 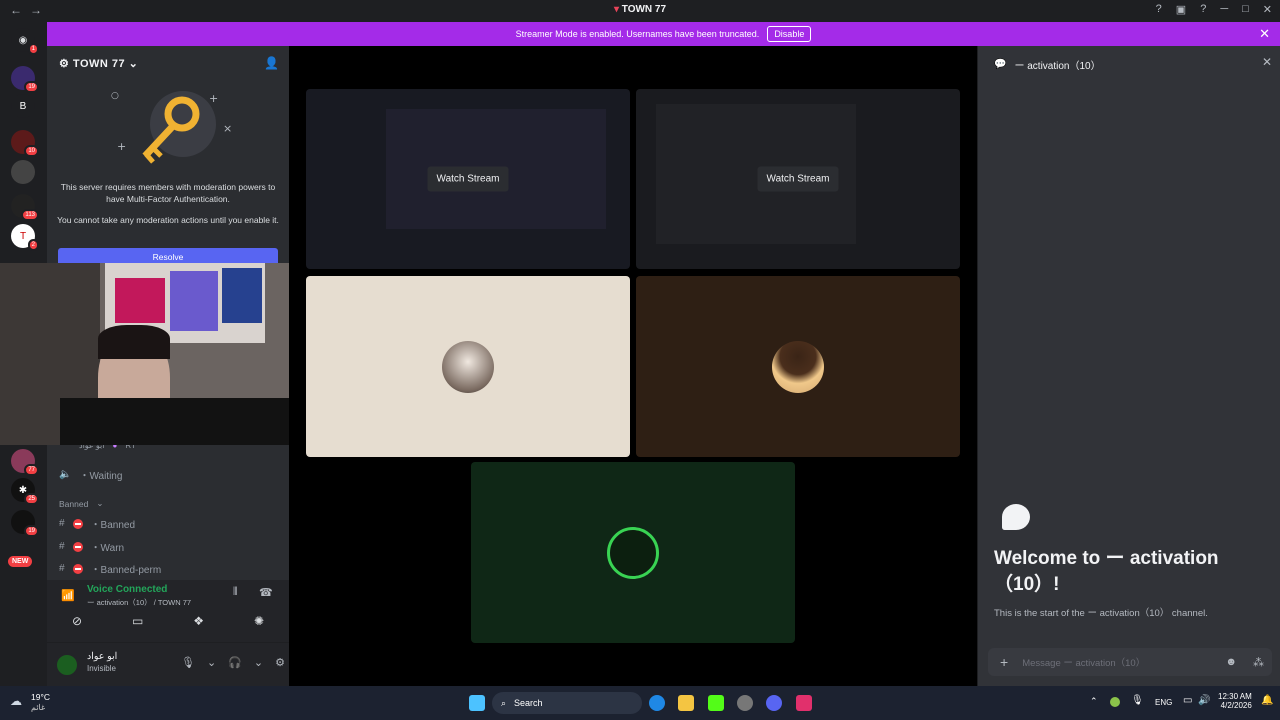 What do you see at coordinates (567, 703) in the screenshot?
I see `search-box: ⌕ Search` at bounding box center [567, 703].